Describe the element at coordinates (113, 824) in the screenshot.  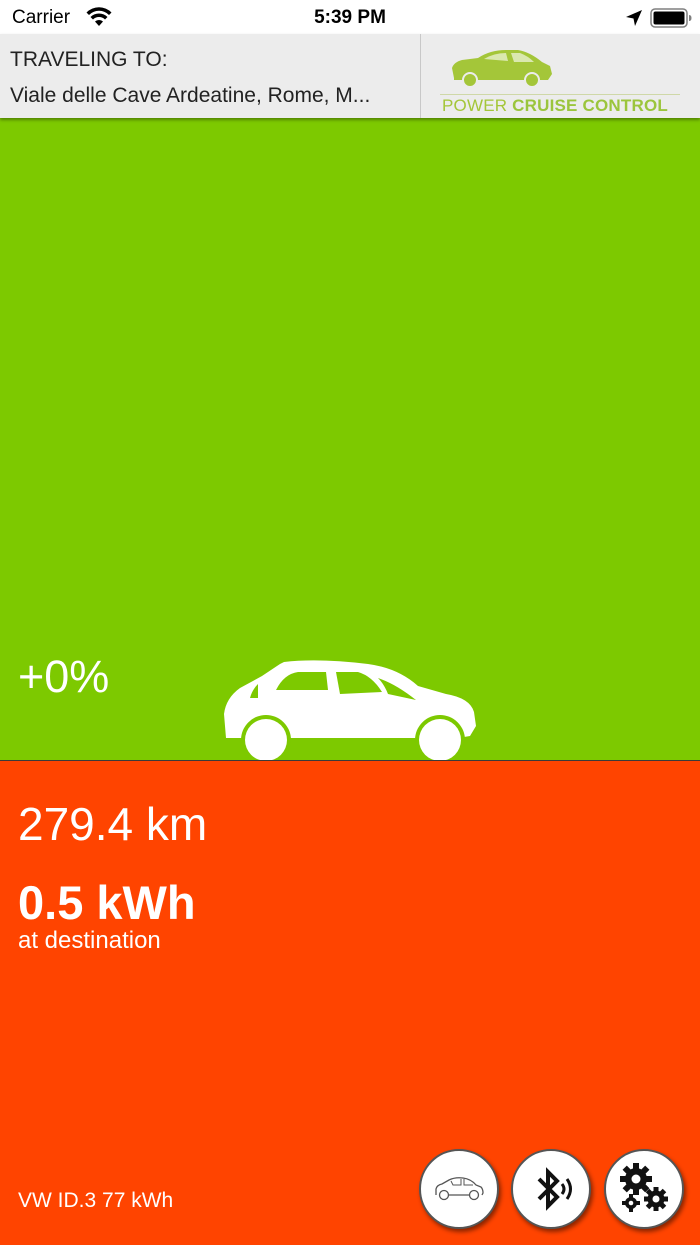
I see `distance-value: 279.4 km` at that location.